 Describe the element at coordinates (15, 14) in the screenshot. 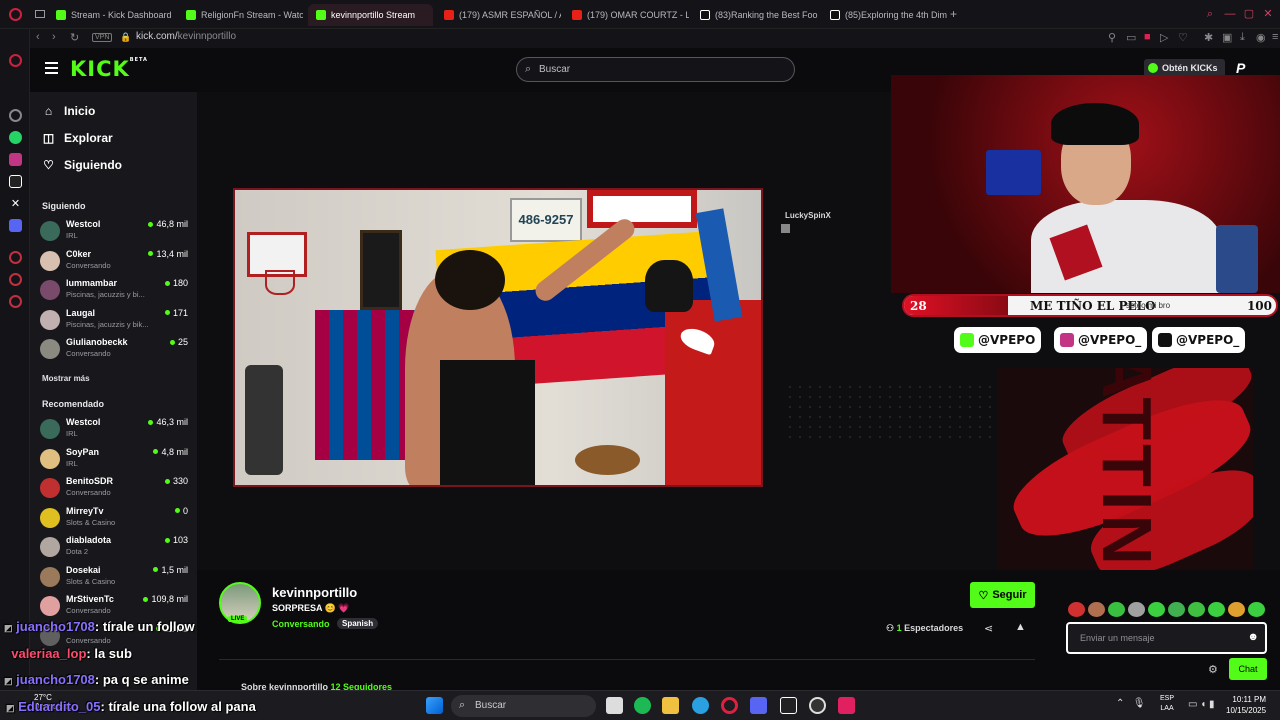

I see `opera-logo-icon` at that location.